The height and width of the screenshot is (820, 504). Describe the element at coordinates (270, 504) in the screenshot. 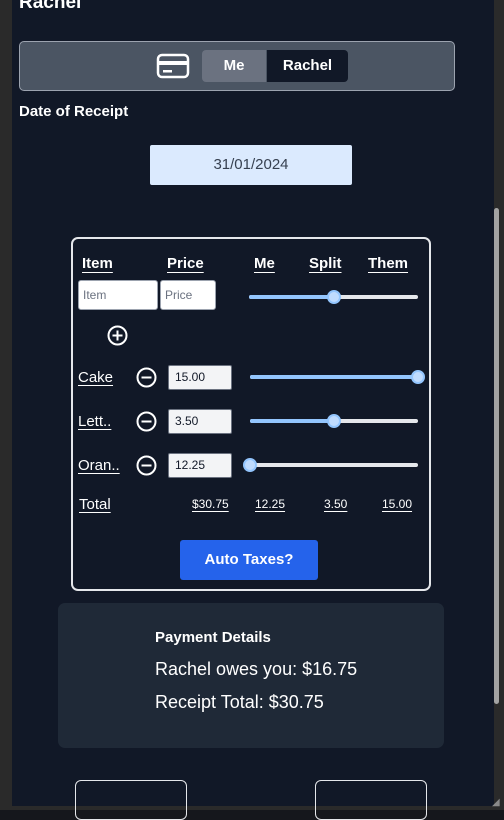

I see `total-me: 12.25` at that location.